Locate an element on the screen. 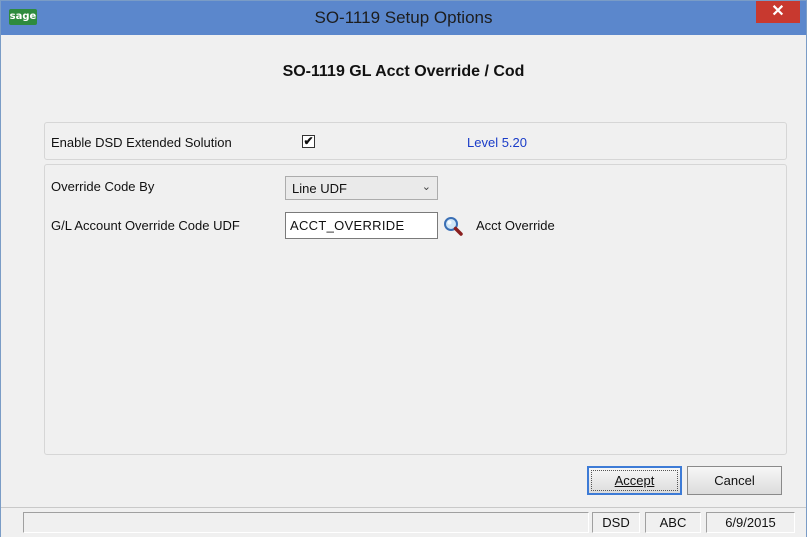 The image size is (807, 537). status-module: DSD is located at coordinates (616, 522).